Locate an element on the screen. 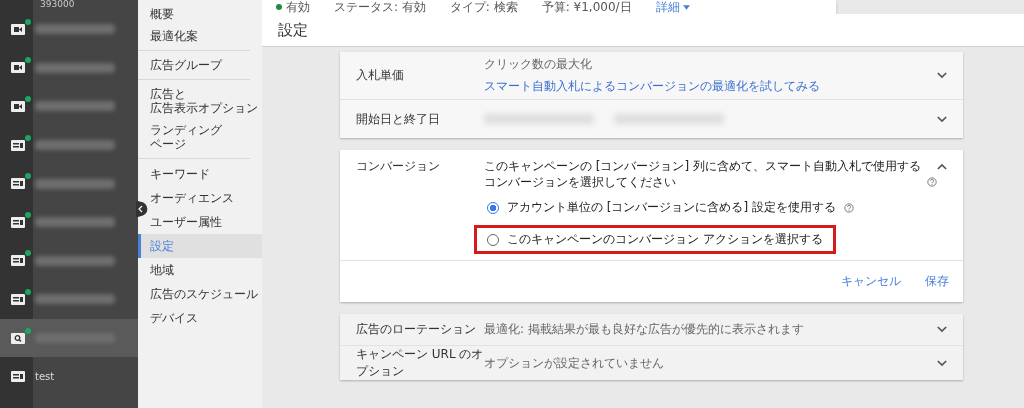 This screenshot has height=408, width=1024. setting-label: コンバージョン is located at coordinates (398, 166).